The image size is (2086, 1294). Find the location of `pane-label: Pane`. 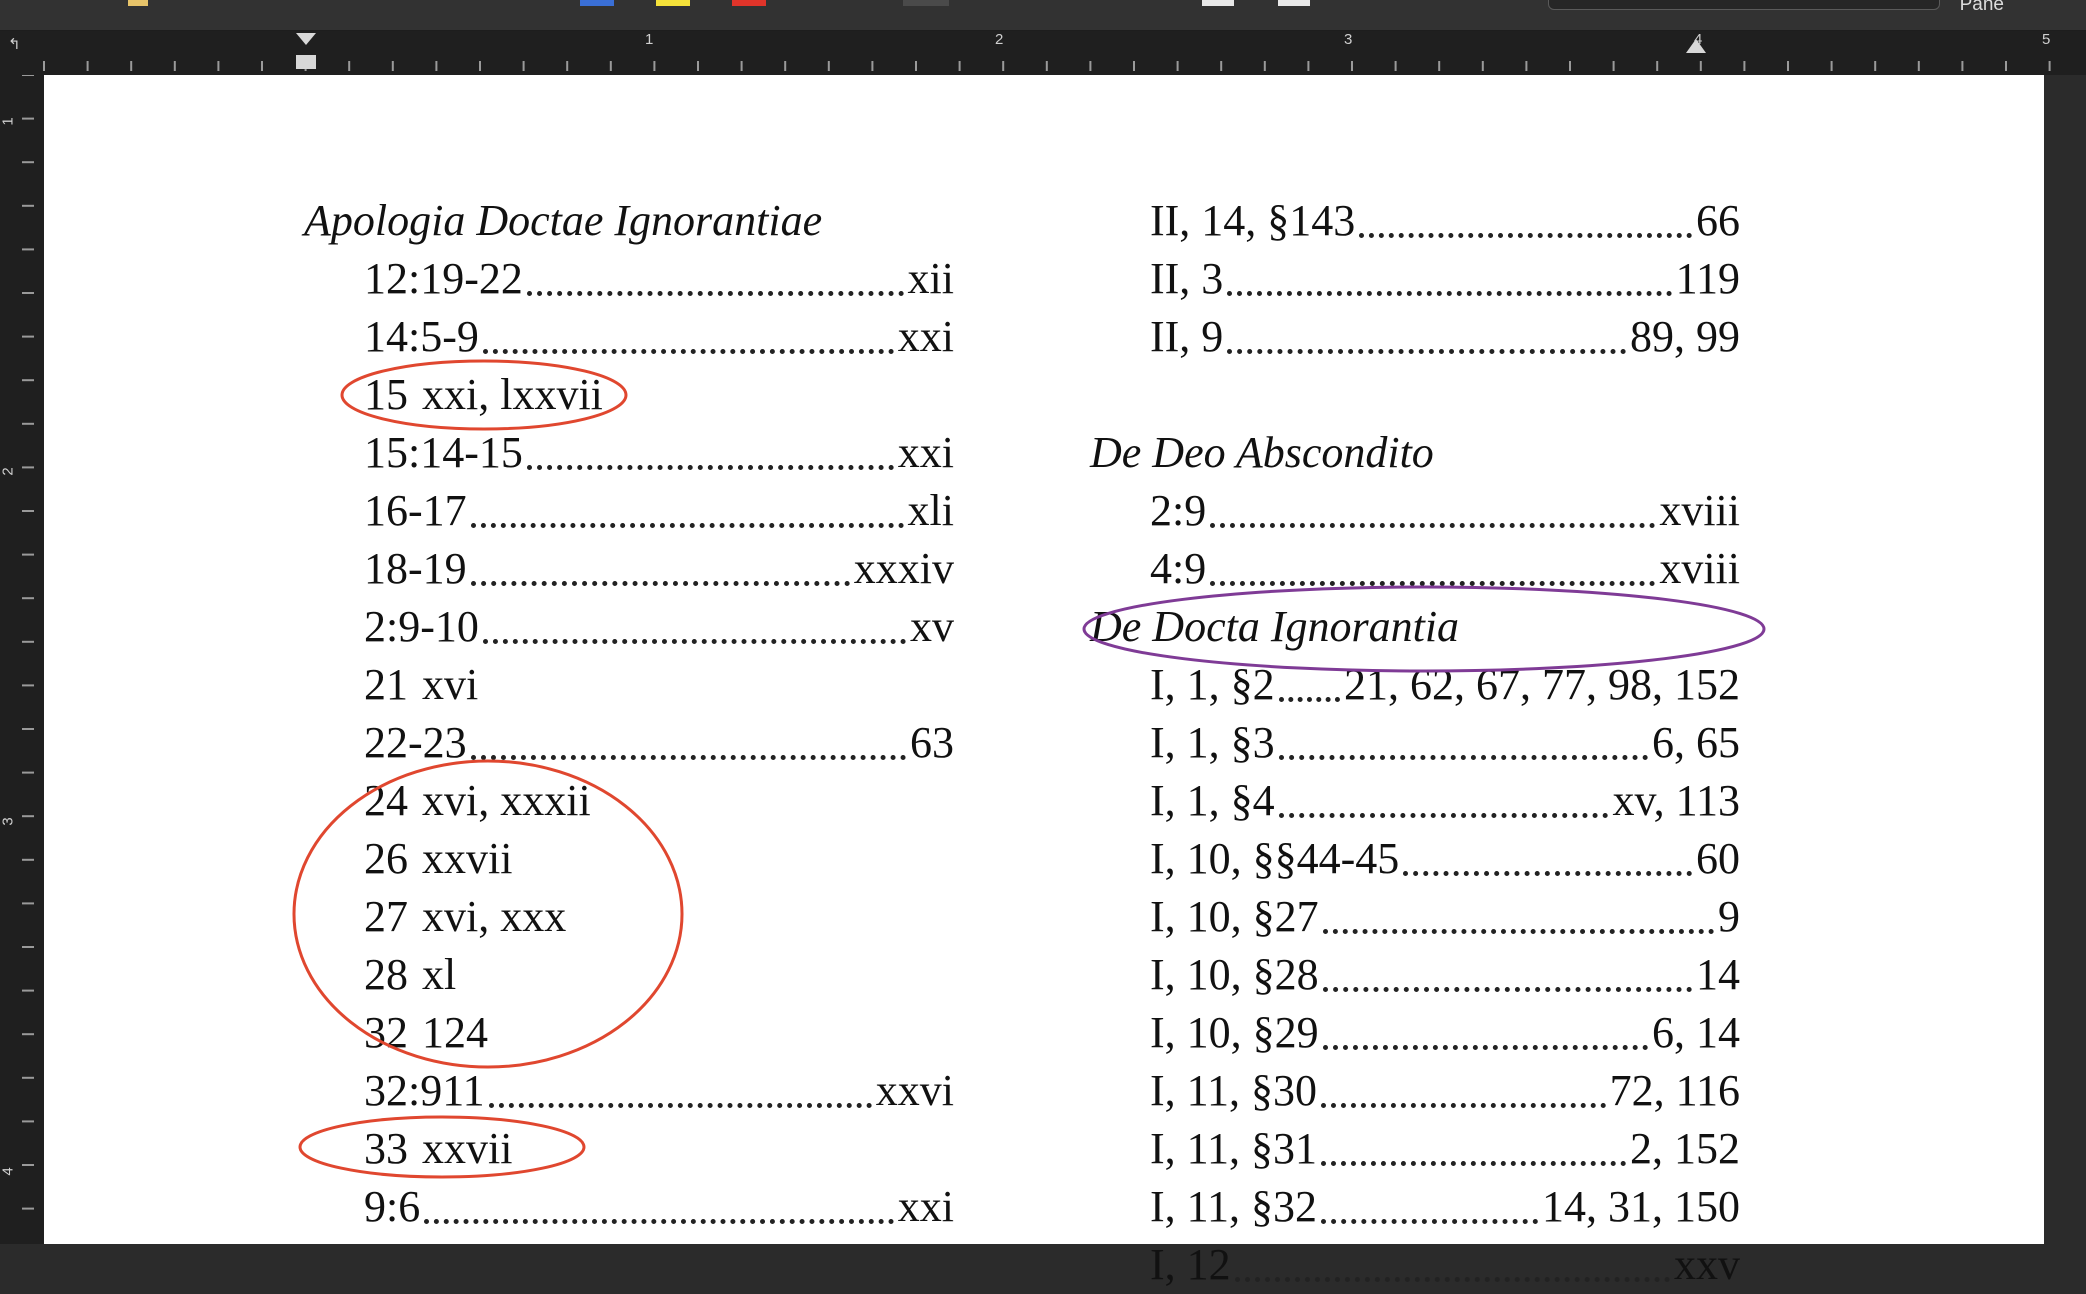

pane-label: Pane is located at coordinates (1982, 8).